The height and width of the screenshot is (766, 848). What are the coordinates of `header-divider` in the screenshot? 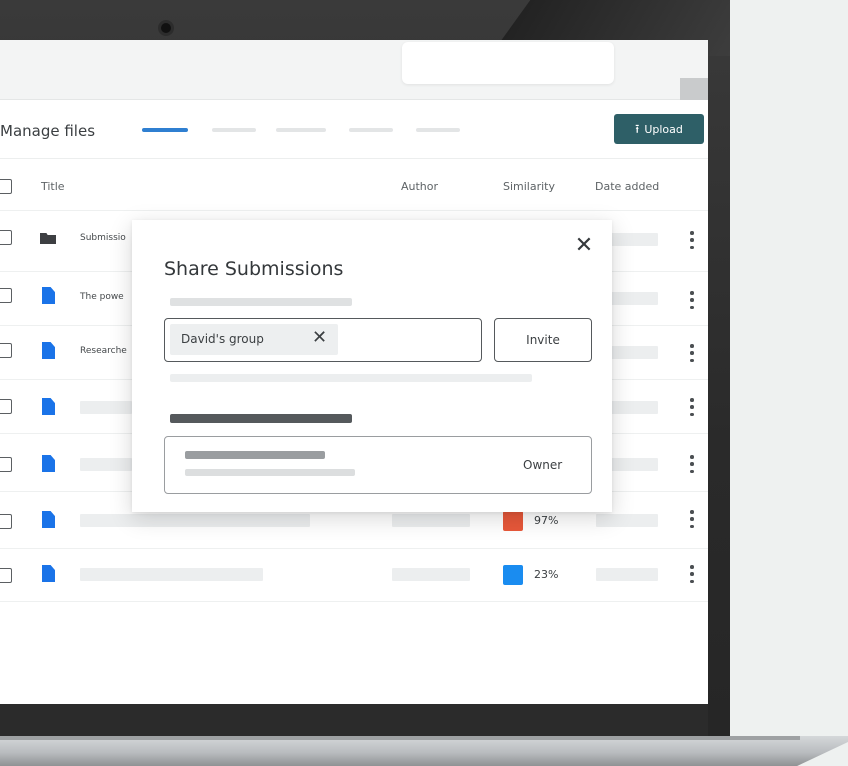 It's located at (354, 158).